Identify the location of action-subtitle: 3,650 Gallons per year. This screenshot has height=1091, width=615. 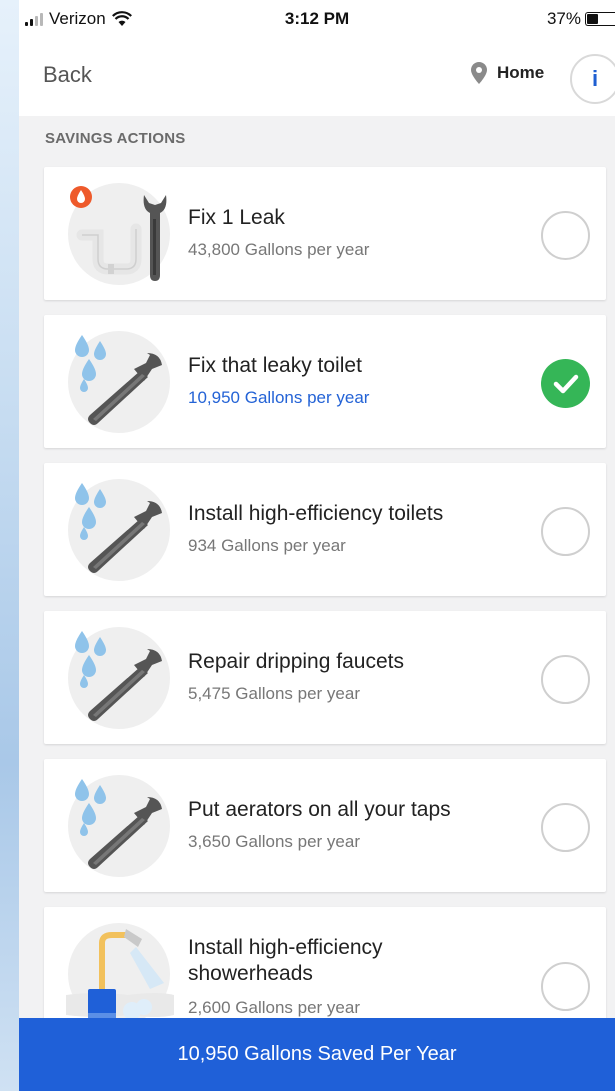
(274, 841).